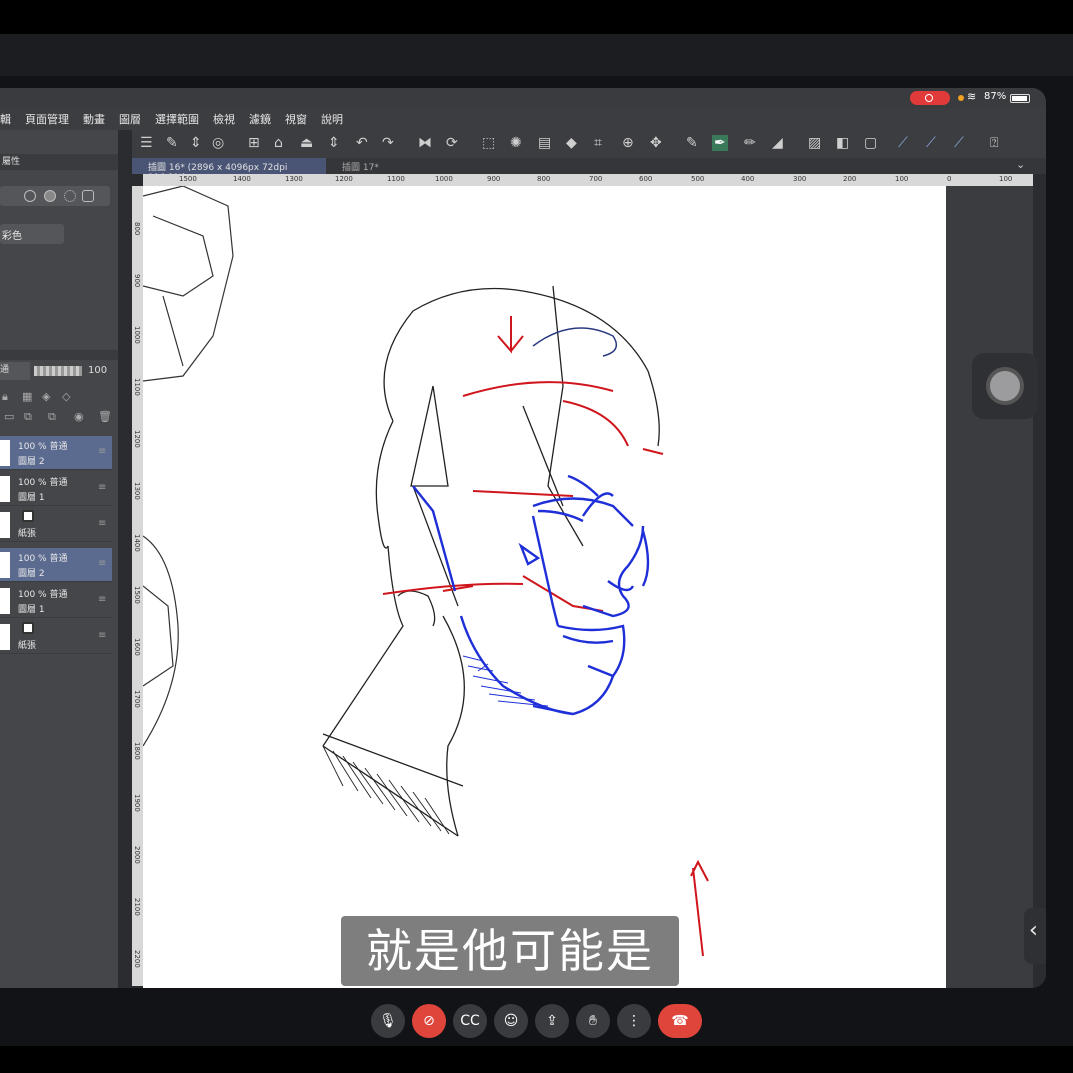 Image resolution: width=1073 pixels, height=1073 pixels. Describe the element at coordinates (536, 55) in the screenshot. I see `top-bar-secondary` at that location.